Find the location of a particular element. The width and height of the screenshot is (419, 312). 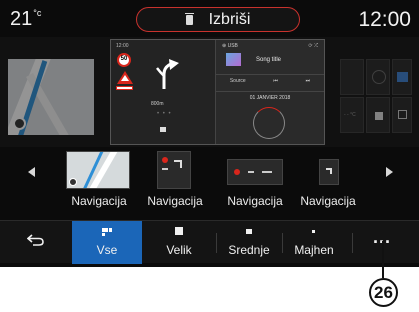

widgets-preview-grid: - - °C is located at coordinates (376, 97).